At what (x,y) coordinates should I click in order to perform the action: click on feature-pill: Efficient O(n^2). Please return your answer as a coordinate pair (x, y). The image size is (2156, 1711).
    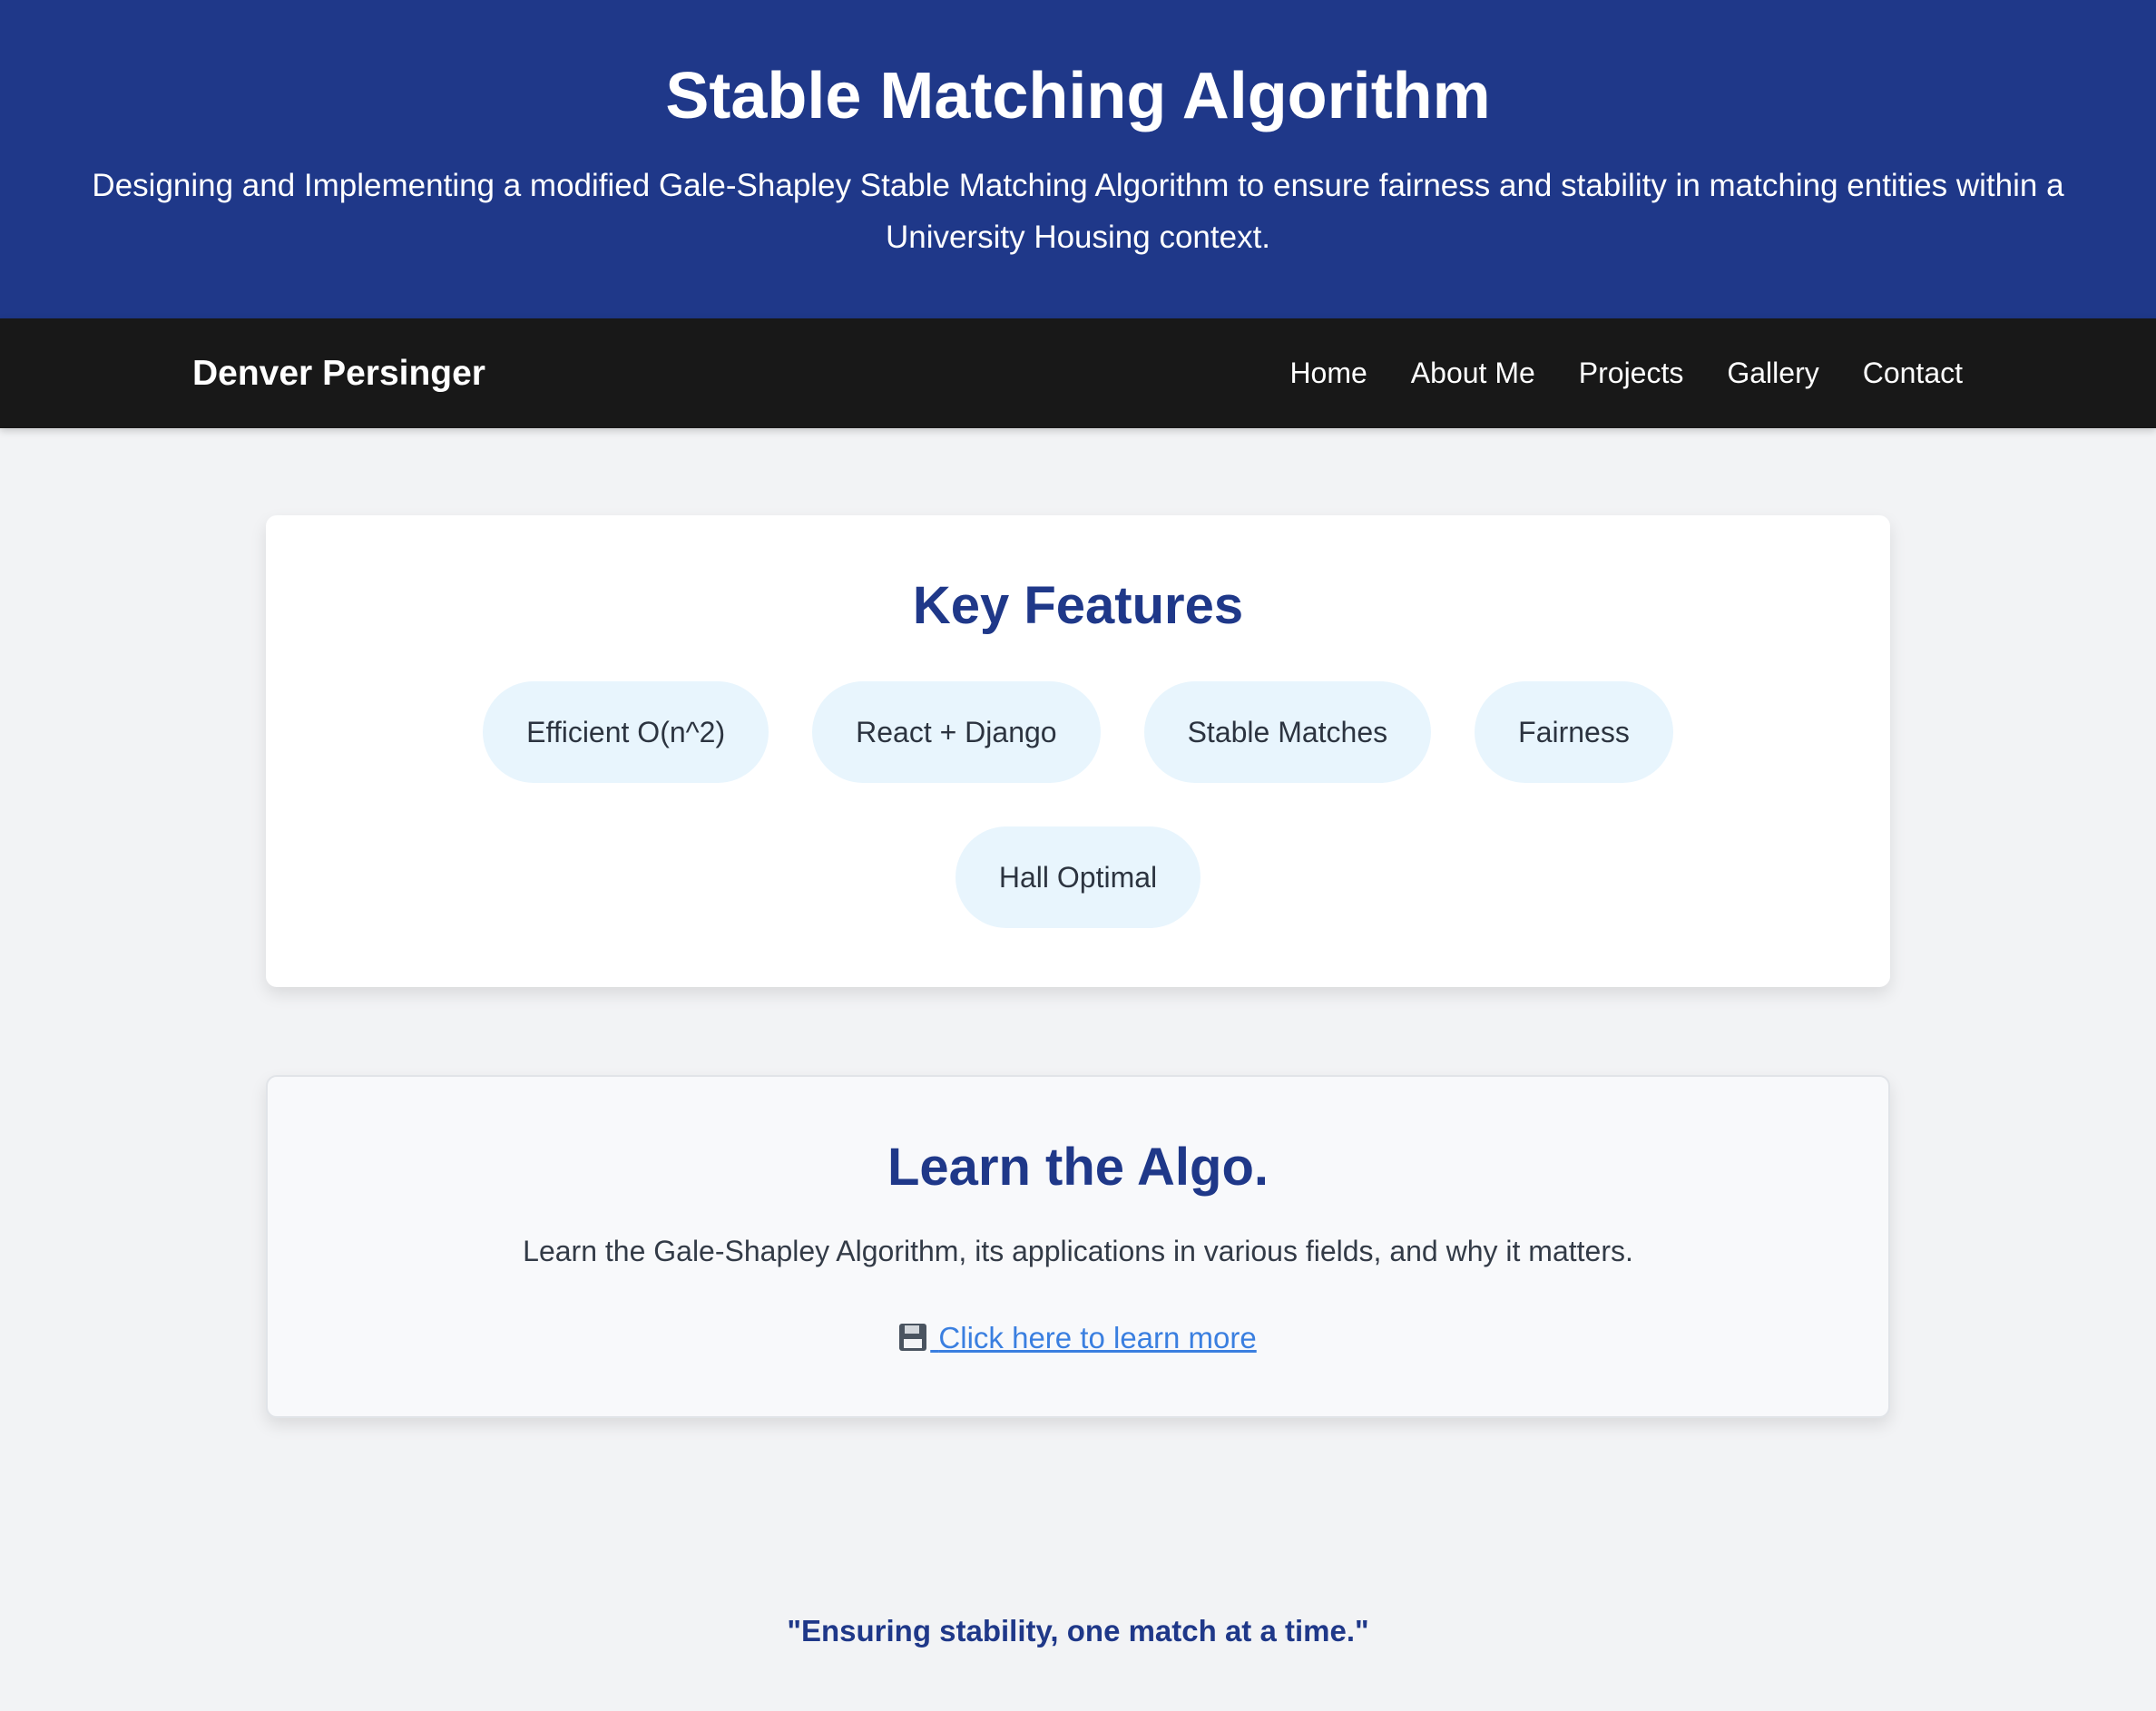
    Looking at the image, I should click on (626, 732).